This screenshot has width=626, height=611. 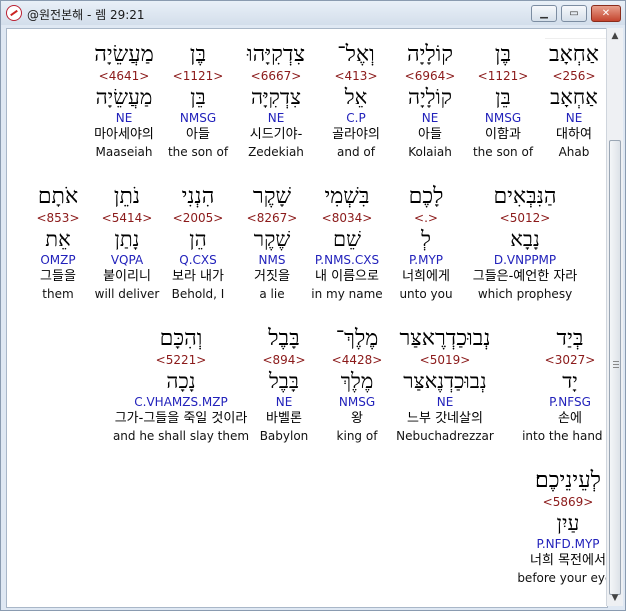 I want to click on parsing-code: OMZP, so click(x=58, y=260).